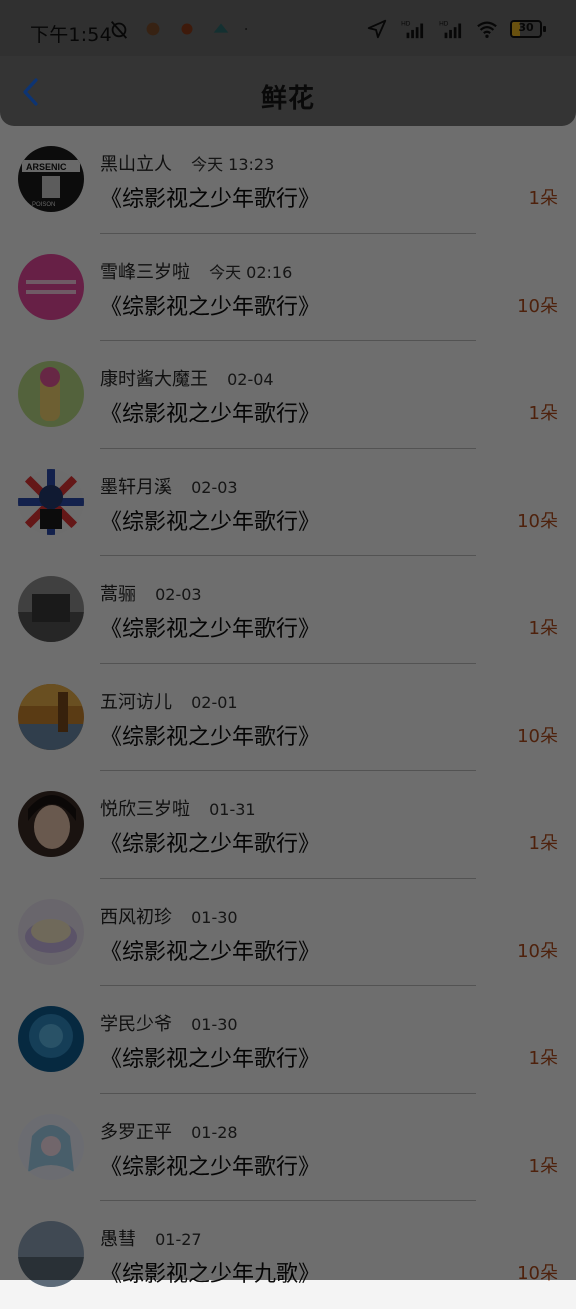 The height and width of the screenshot is (1309, 576). I want to click on username: 悦欣三岁啦, so click(145, 809).